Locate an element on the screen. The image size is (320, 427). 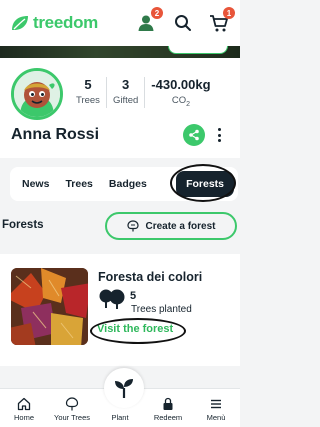
search-button is located at coordinates (183, 23).